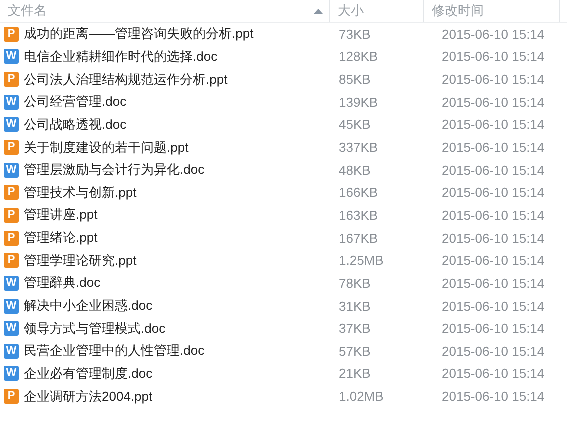 This screenshot has height=432, width=567. Describe the element at coordinates (358, 56) in the screenshot. I see `file-size: 128KB` at that location.